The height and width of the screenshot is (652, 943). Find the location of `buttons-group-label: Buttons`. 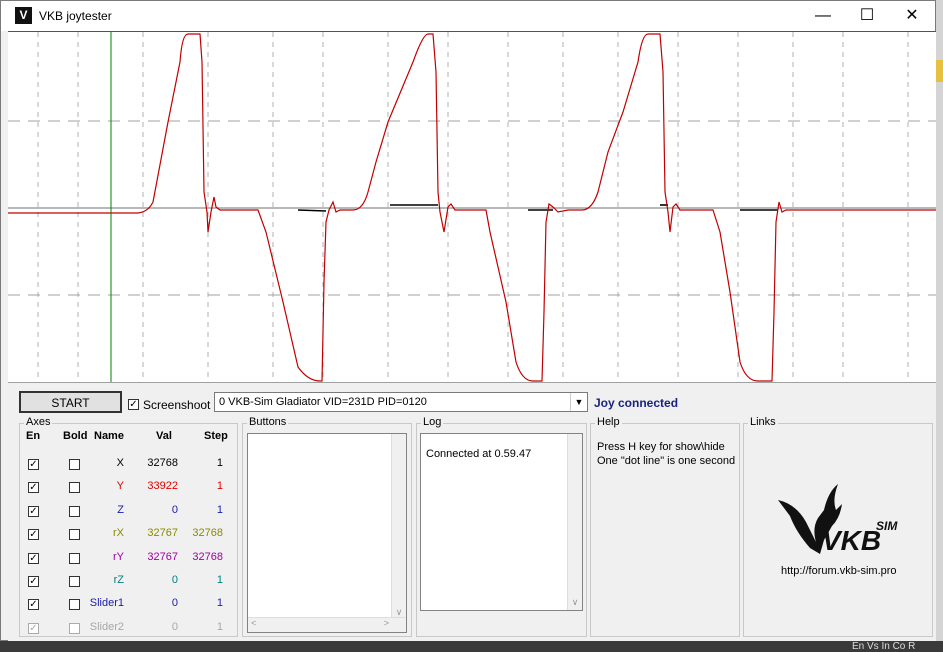

buttons-group-label: Buttons is located at coordinates (268, 422).